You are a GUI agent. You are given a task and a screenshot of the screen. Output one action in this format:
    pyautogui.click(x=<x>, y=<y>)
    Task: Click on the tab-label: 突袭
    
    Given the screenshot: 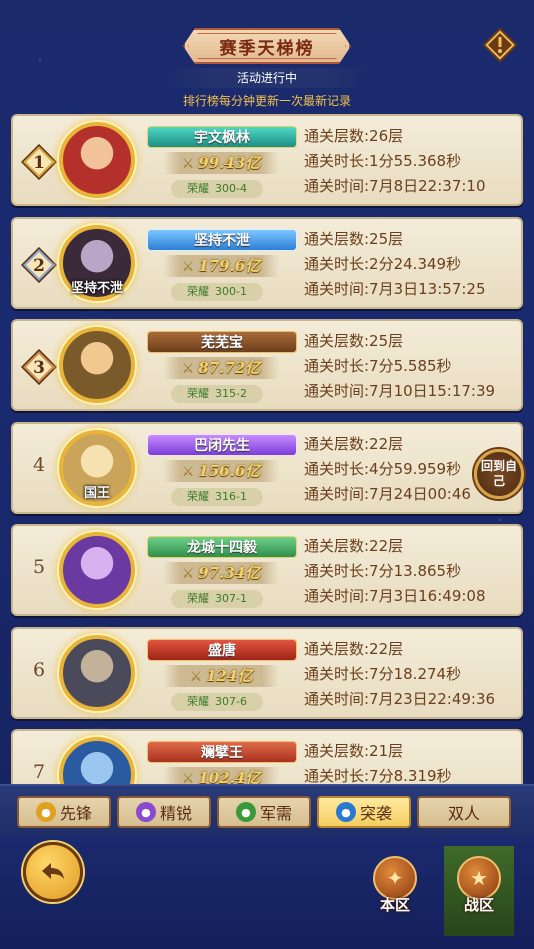 What is the action you would take?
    pyautogui.click(x=375, y=813)
    